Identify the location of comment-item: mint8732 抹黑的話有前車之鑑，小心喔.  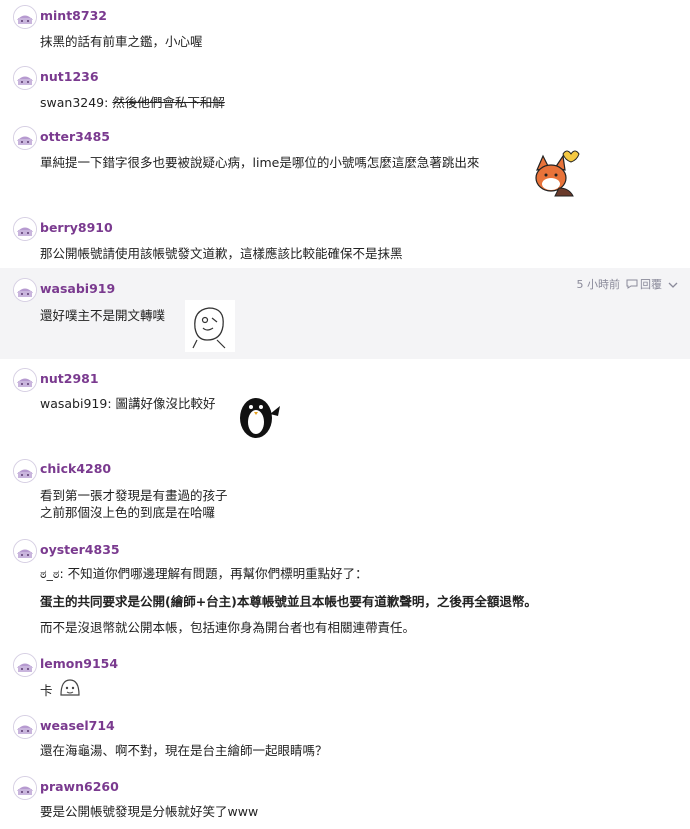
(345, 30).